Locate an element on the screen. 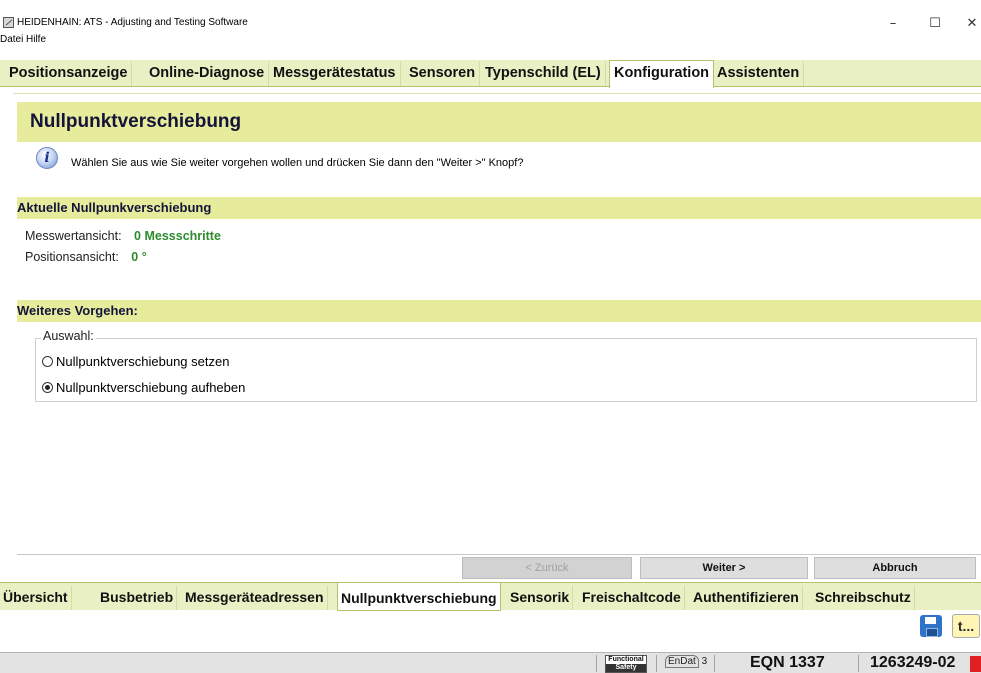 The width and height of the screenshot is (981, 673). cancel-button: Abbruch is located at coordinates (895, 568).